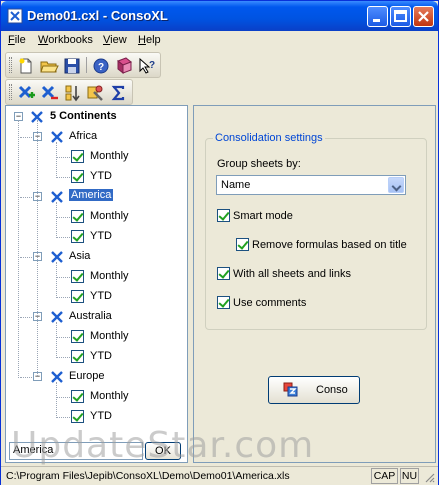 The height and width of the screenshot is (485, 439). I want to click on help-icon: ?, so click(101, 66).